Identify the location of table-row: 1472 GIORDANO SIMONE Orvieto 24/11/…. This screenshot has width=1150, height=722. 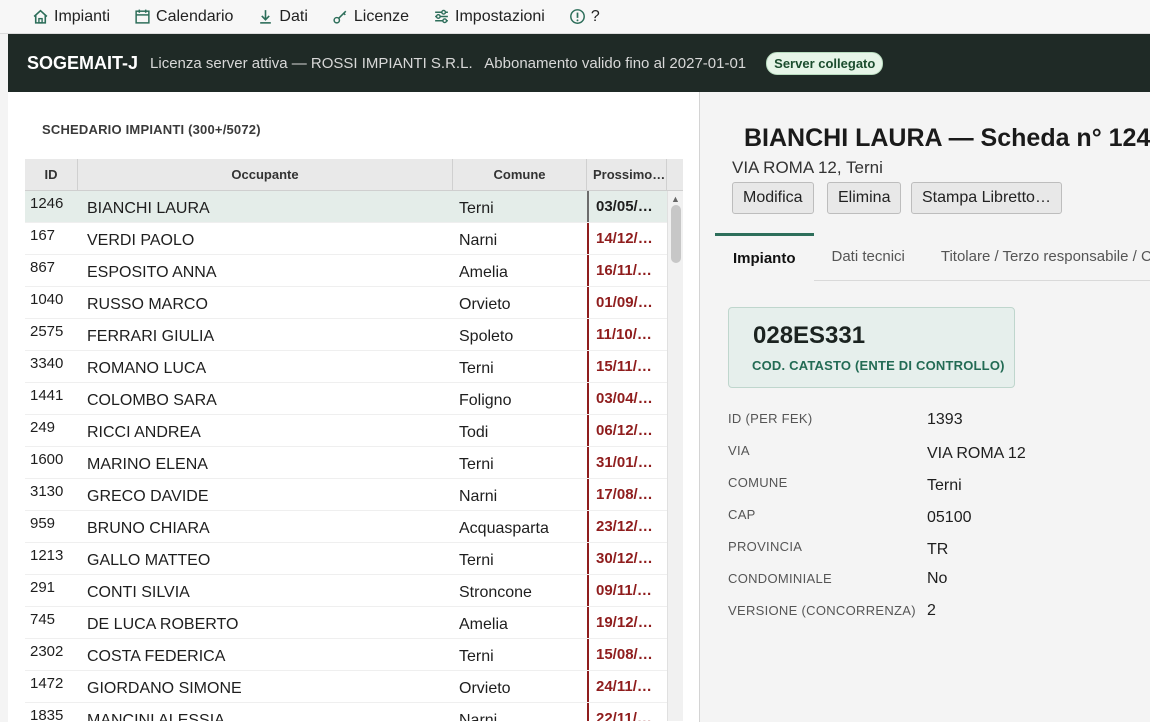
(354, 687).